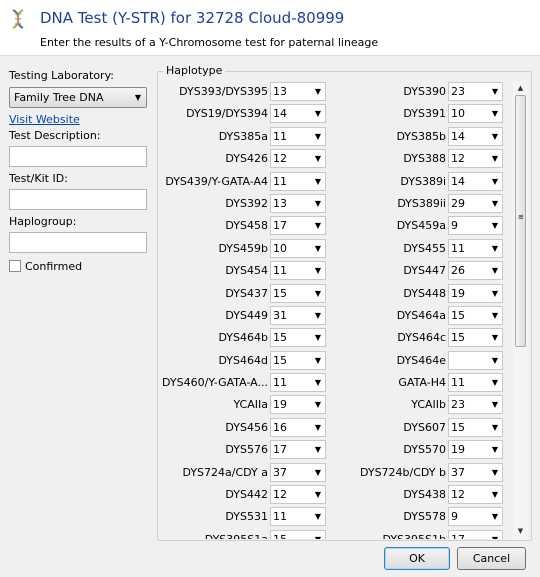  What do you see at coordinates (246, 293) in the screenshot?
I see `marker-label: DYS437` at bounding box center [246, 293].